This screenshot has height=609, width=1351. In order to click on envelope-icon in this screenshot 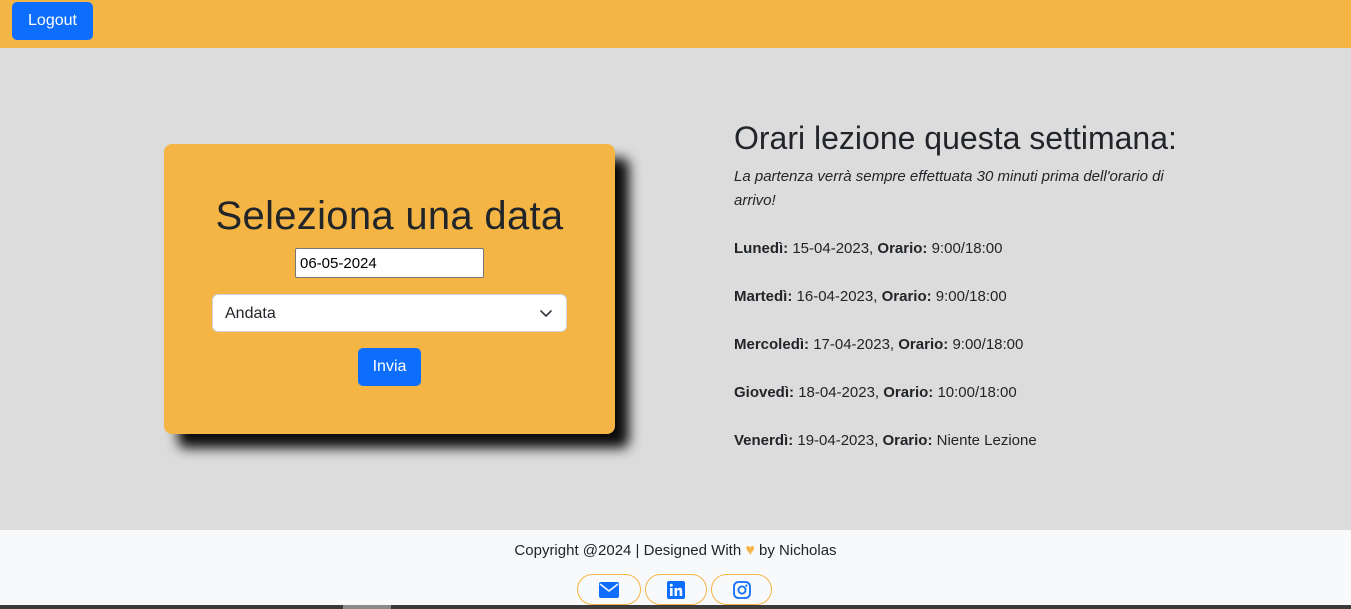, I will do `click(609, 589)`.